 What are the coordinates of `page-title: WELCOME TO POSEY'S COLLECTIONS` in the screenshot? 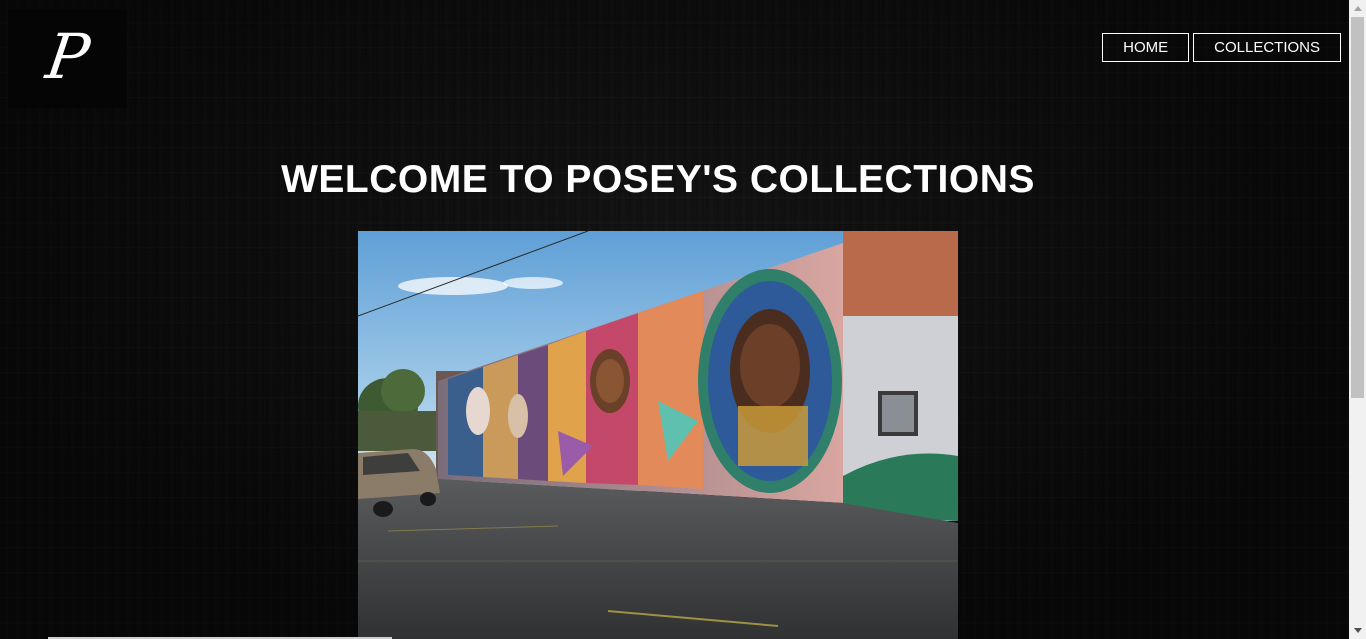 It's located at (658, 179).